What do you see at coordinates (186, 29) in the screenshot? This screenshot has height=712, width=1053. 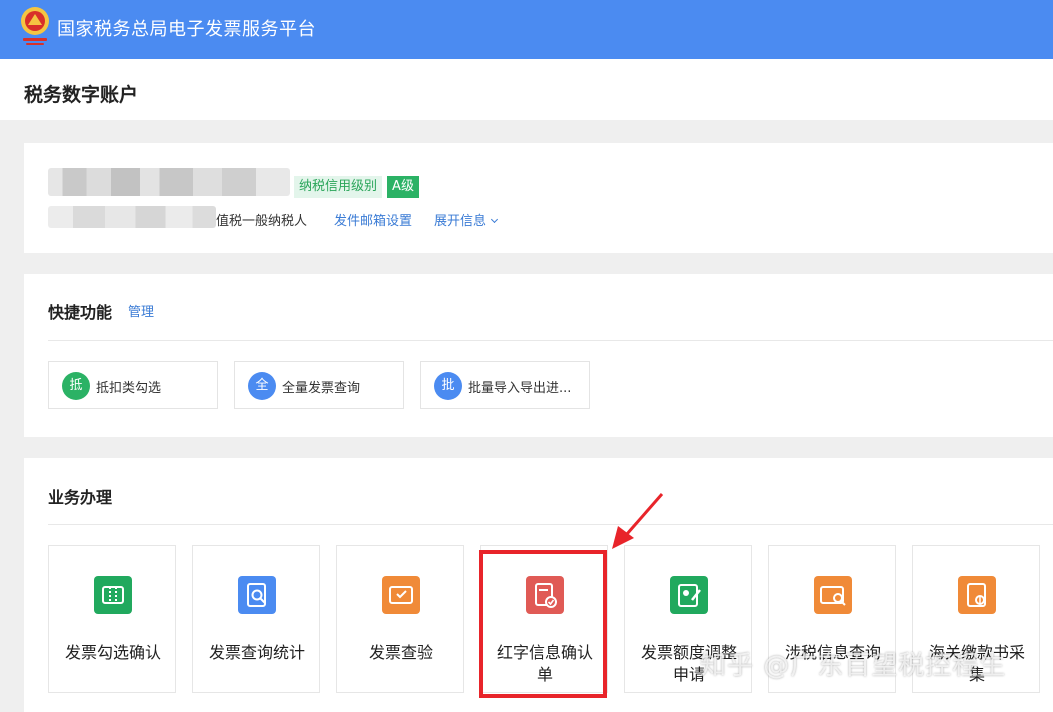 I see `platform-title: 国家税务总局电子发票服务平台` at bounding box center [186, 29].